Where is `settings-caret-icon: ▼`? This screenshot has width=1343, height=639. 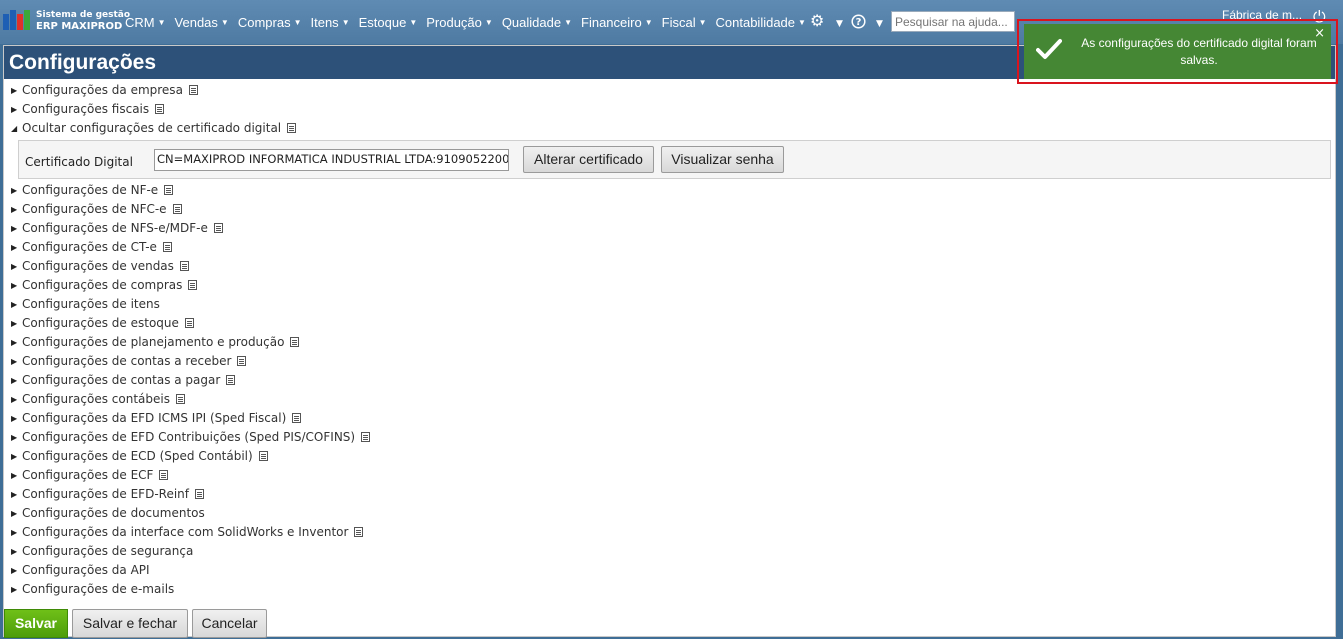
settings-caret-icon: ▼ is located at coordinates (839, 24).